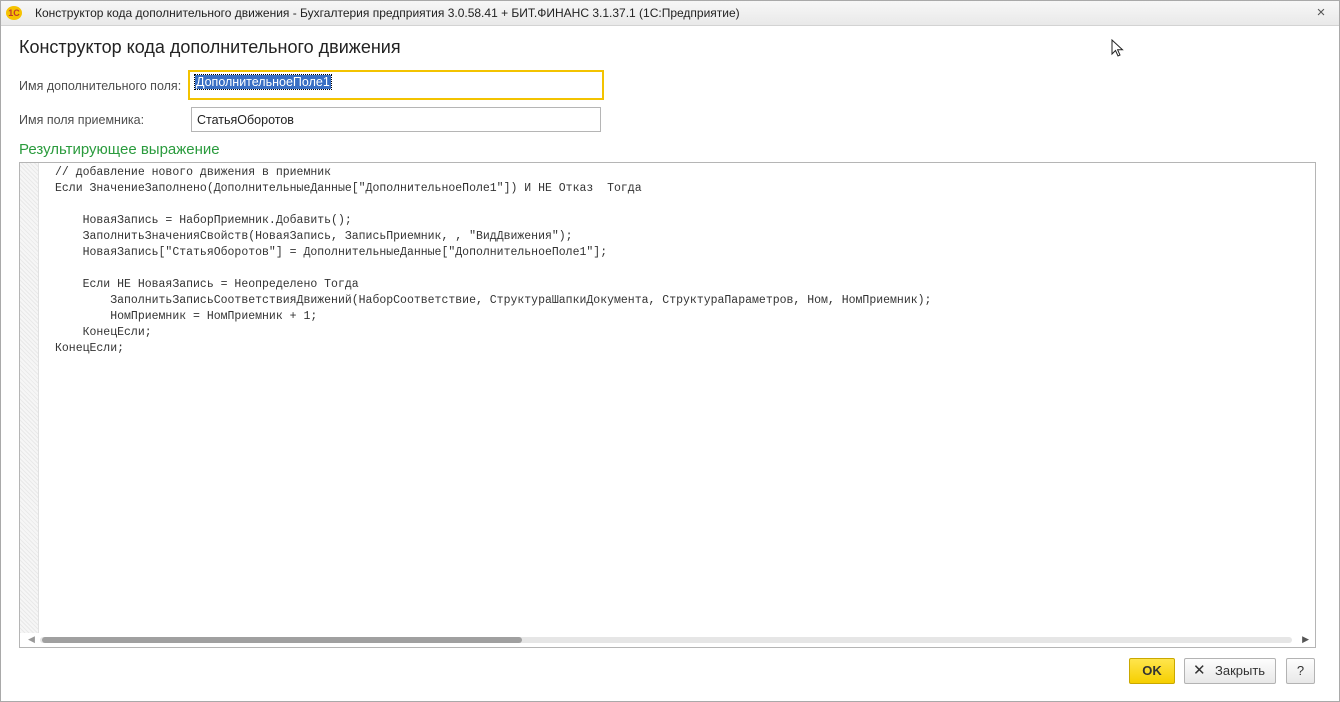 The height and width of the screenshot is (702, 1340). What do you see at coordinates (396, 85) in the screenshot?
I see `extra-field-input: ДополнительноеПоле1` at bounding box center [396, 85].